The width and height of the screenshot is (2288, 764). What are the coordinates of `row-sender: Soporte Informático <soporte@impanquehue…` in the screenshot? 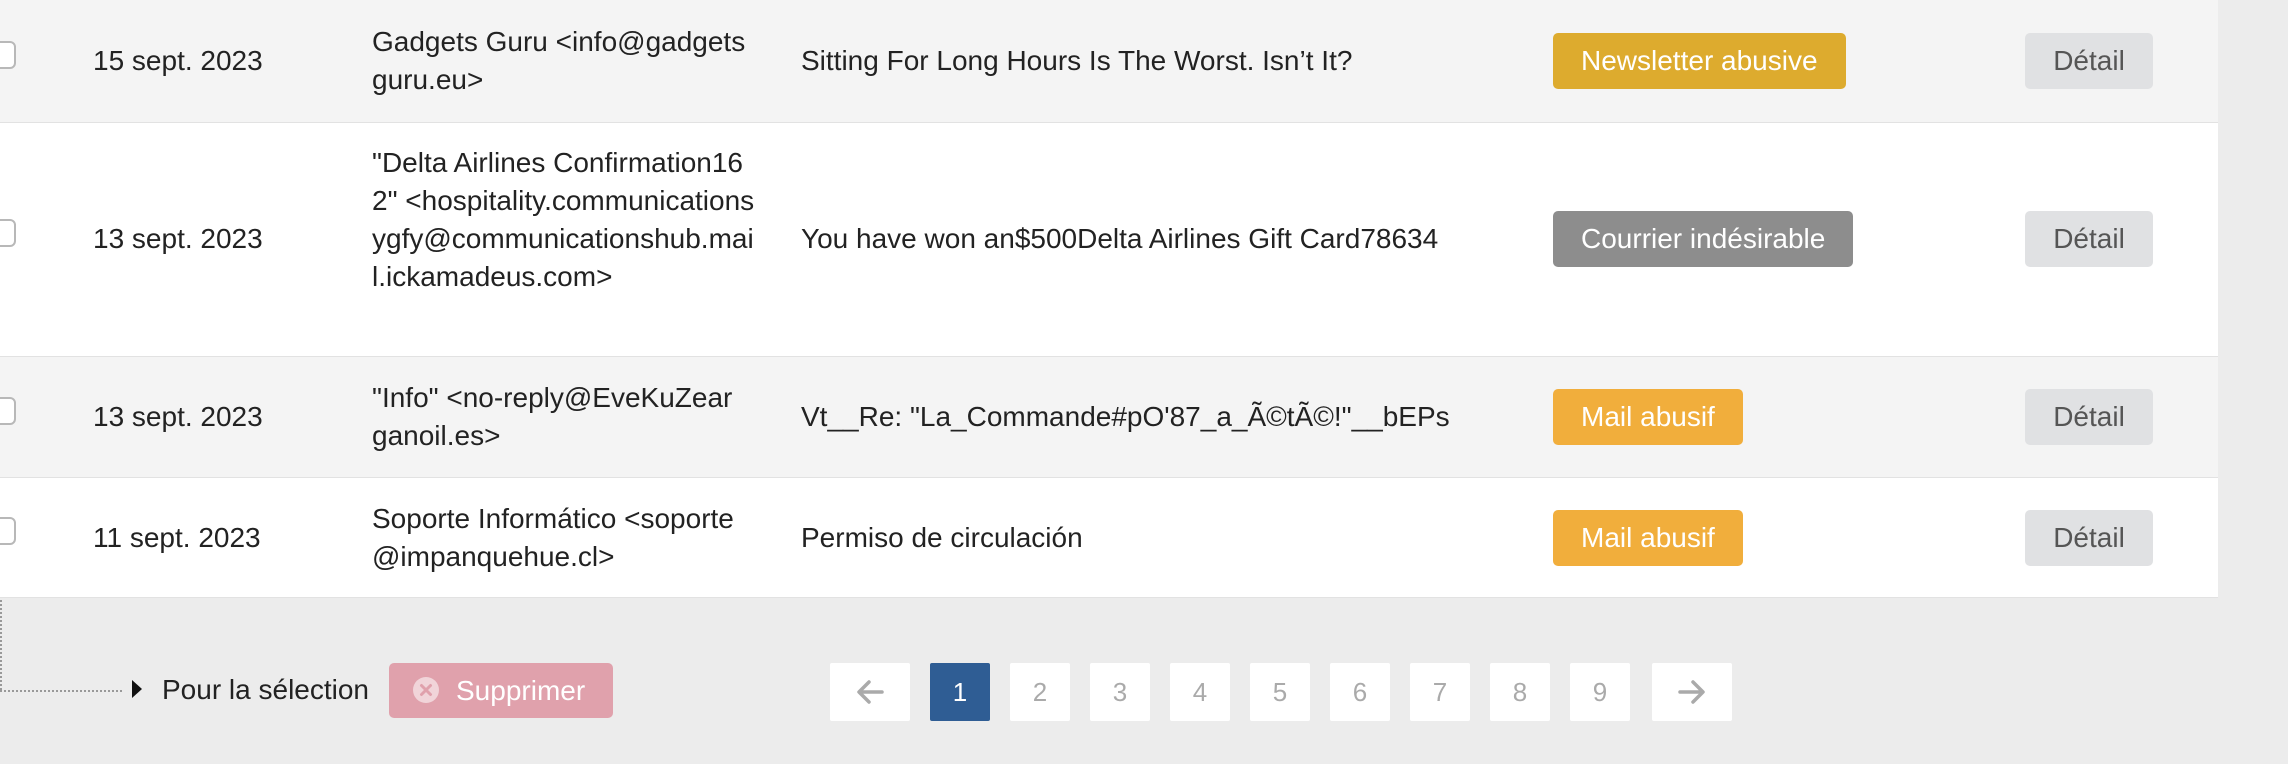 It's located at (553, 537).